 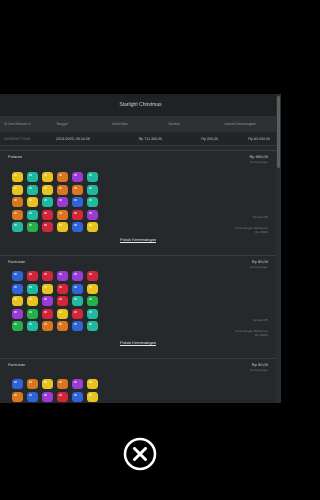 I want to click on scrollbar, so click(x=278, y=248).